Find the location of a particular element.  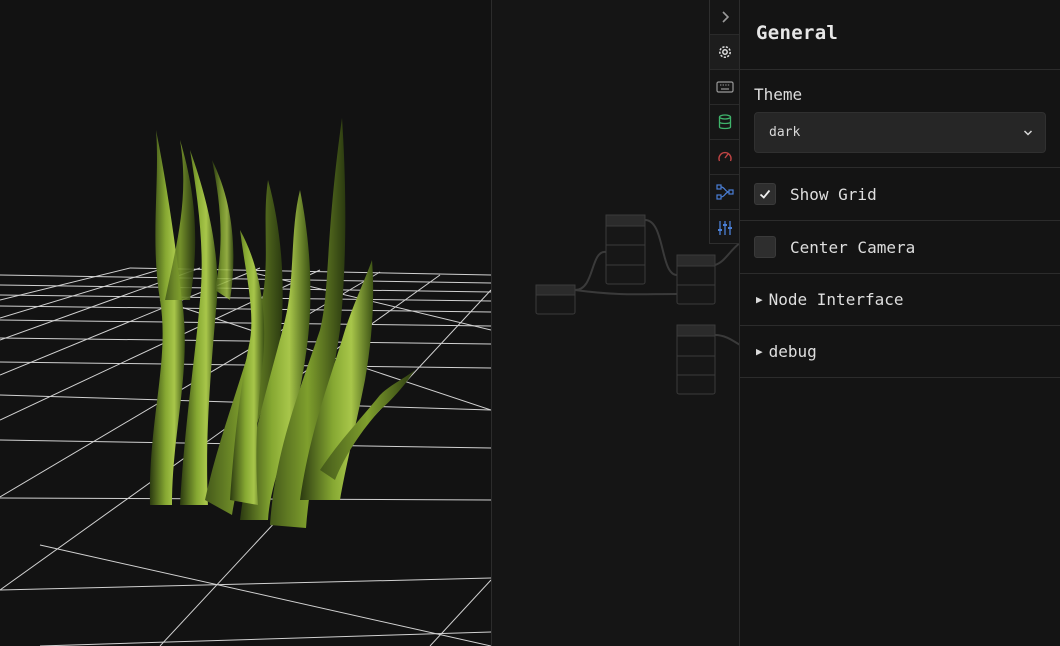

gauge-icon is located at coordinates (724, 156).